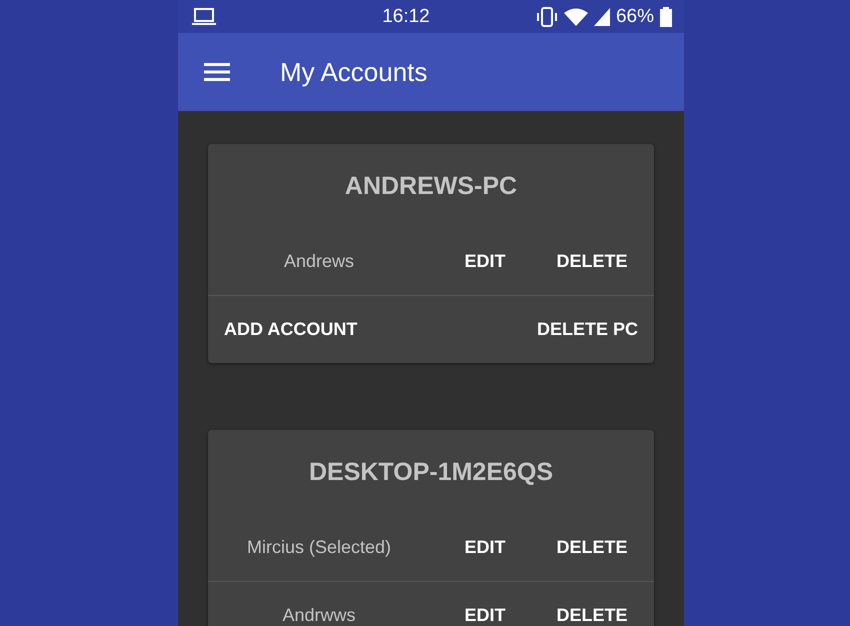  What do you see at coordinates (635, 17) in the screenshot?
I see `battery-percentage: 66%` at bounding box center [635, 17].